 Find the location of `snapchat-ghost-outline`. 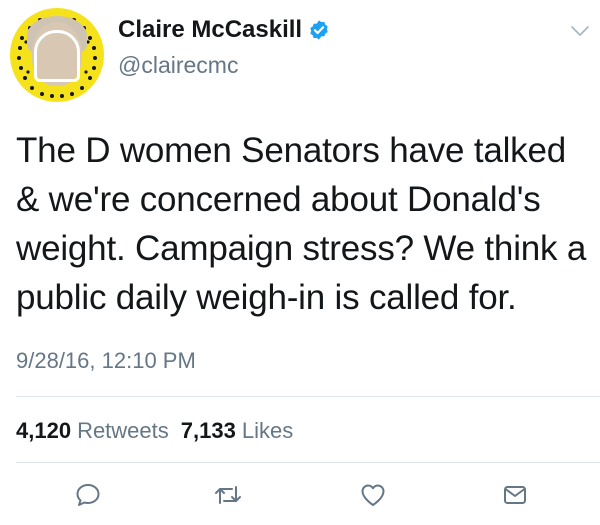

snapchat-ghost-outline is located at coordinates (57, 56).